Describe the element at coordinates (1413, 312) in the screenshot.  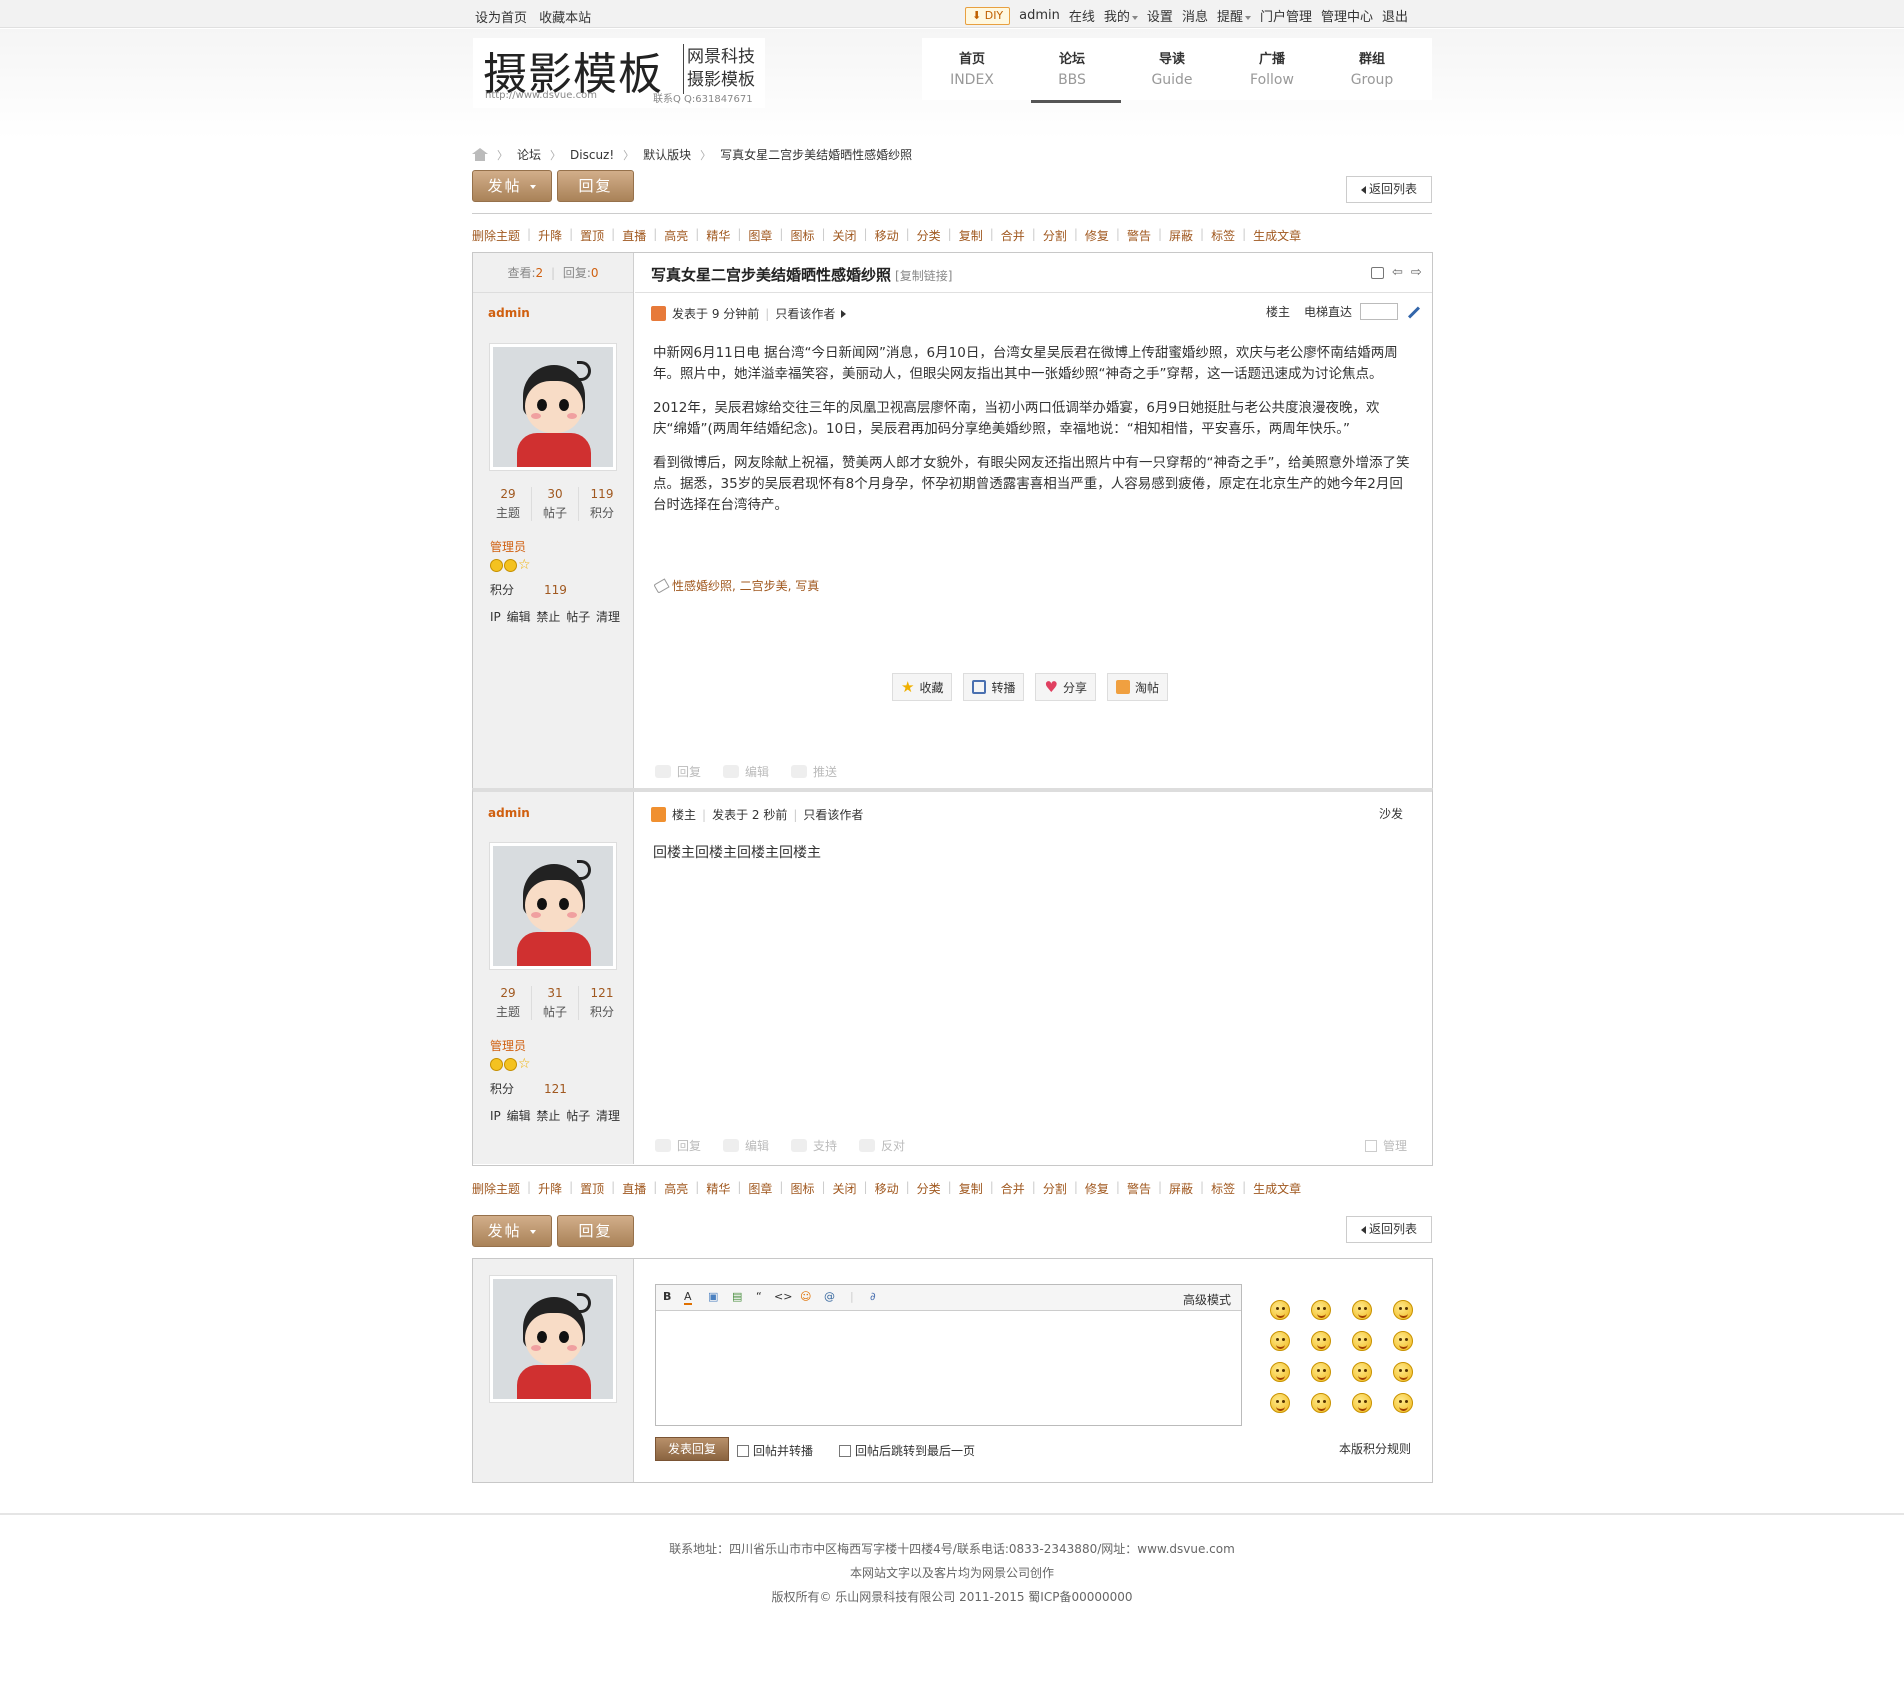
I see `go-icon` at that location.